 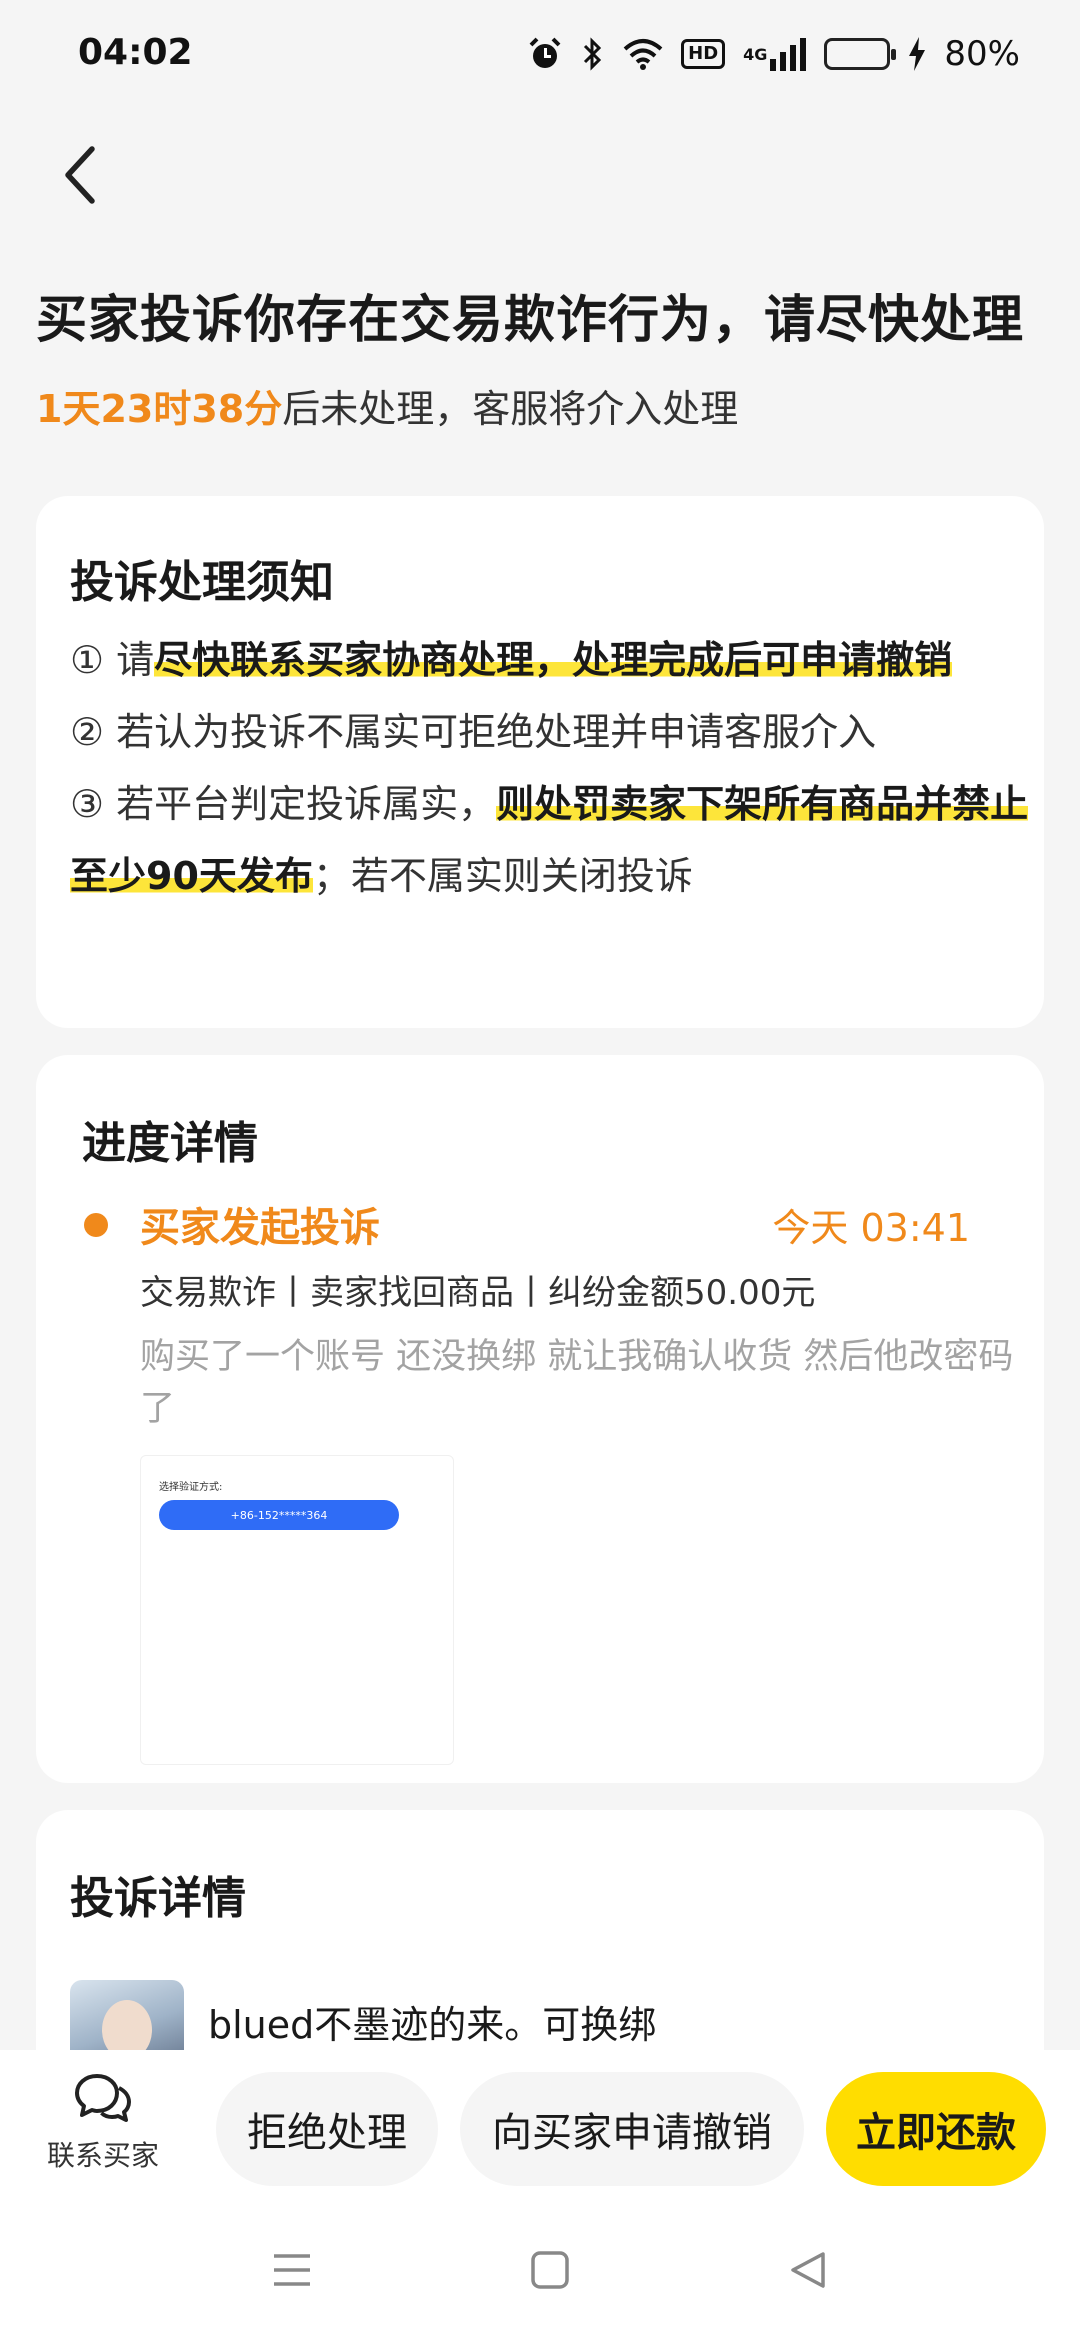 What do you see at coordinates (936, 2129) in the screenshot?
I see `refund-now-button: 立即还款` at bounding box center [936, 2129].